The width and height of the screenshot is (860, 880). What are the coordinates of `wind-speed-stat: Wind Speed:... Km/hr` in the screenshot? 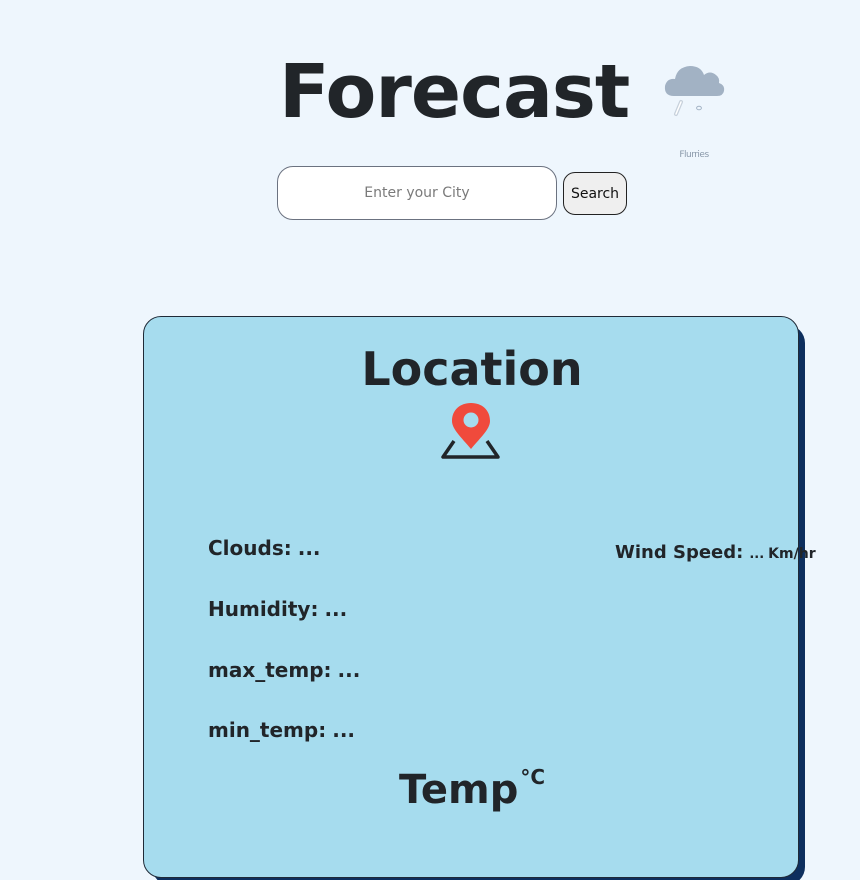 It's located at (715, 552).